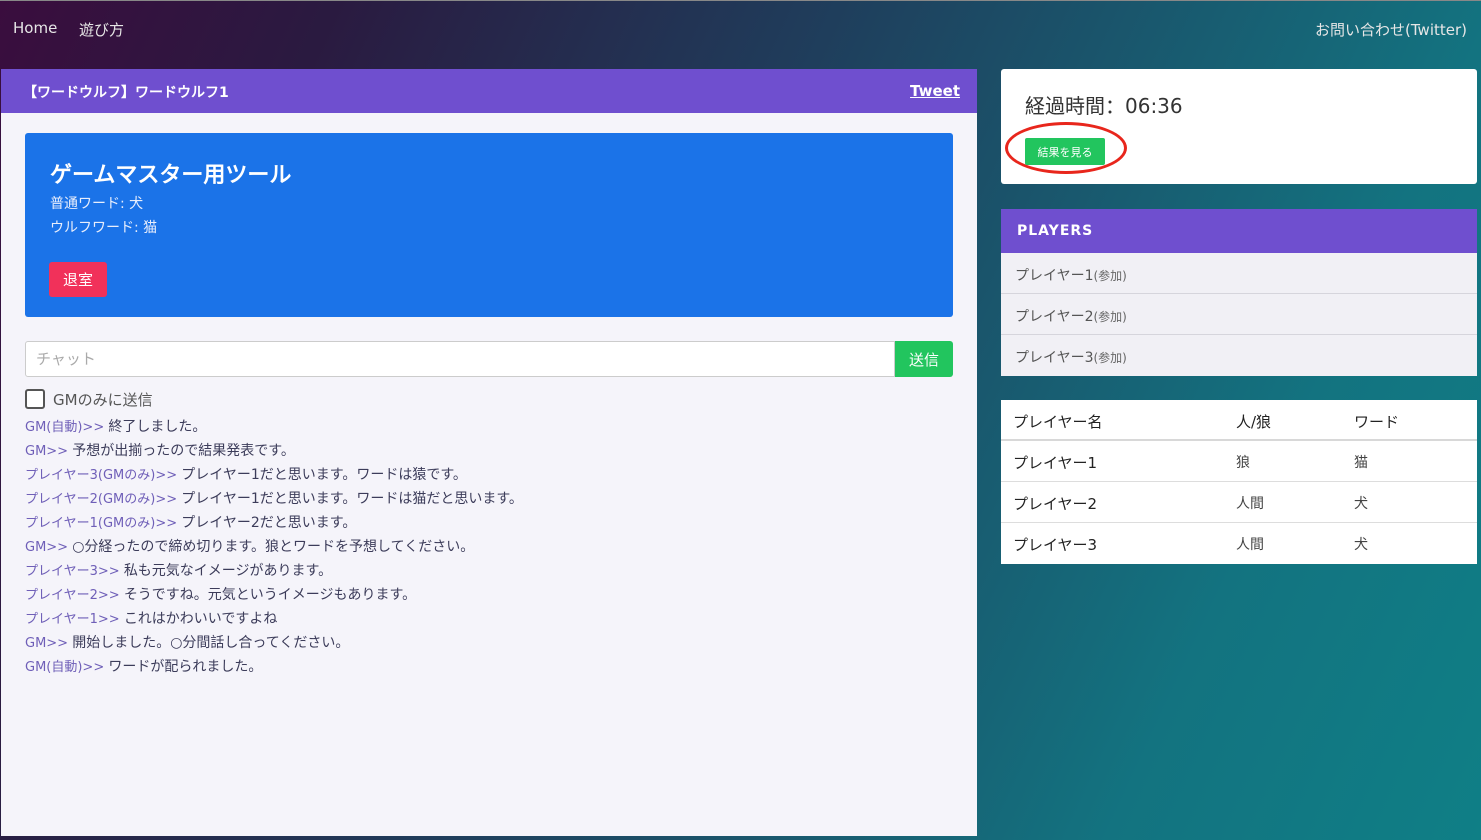 The height and width of the screenshot is (840, 1481). I want to click on chat-message: GM>> 予想が出揃ったので結果発表です。, so click(485, 452).